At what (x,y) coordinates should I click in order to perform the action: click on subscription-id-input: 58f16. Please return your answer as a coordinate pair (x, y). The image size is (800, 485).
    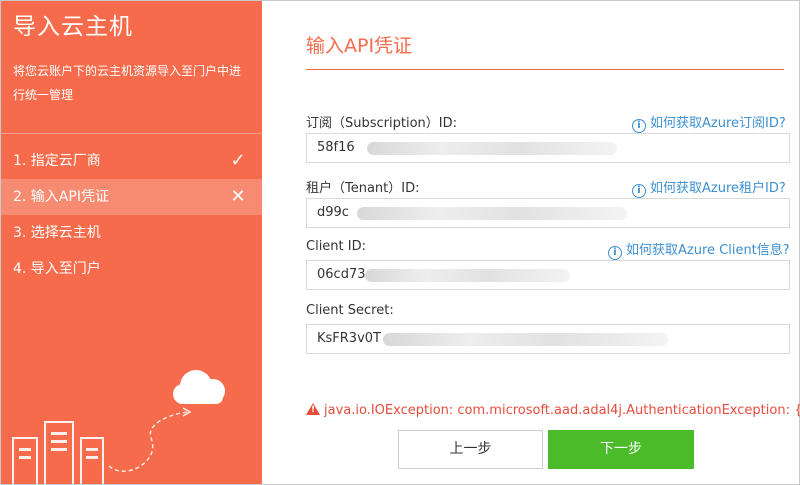
    Looking at the image, I should click on (548, 148).